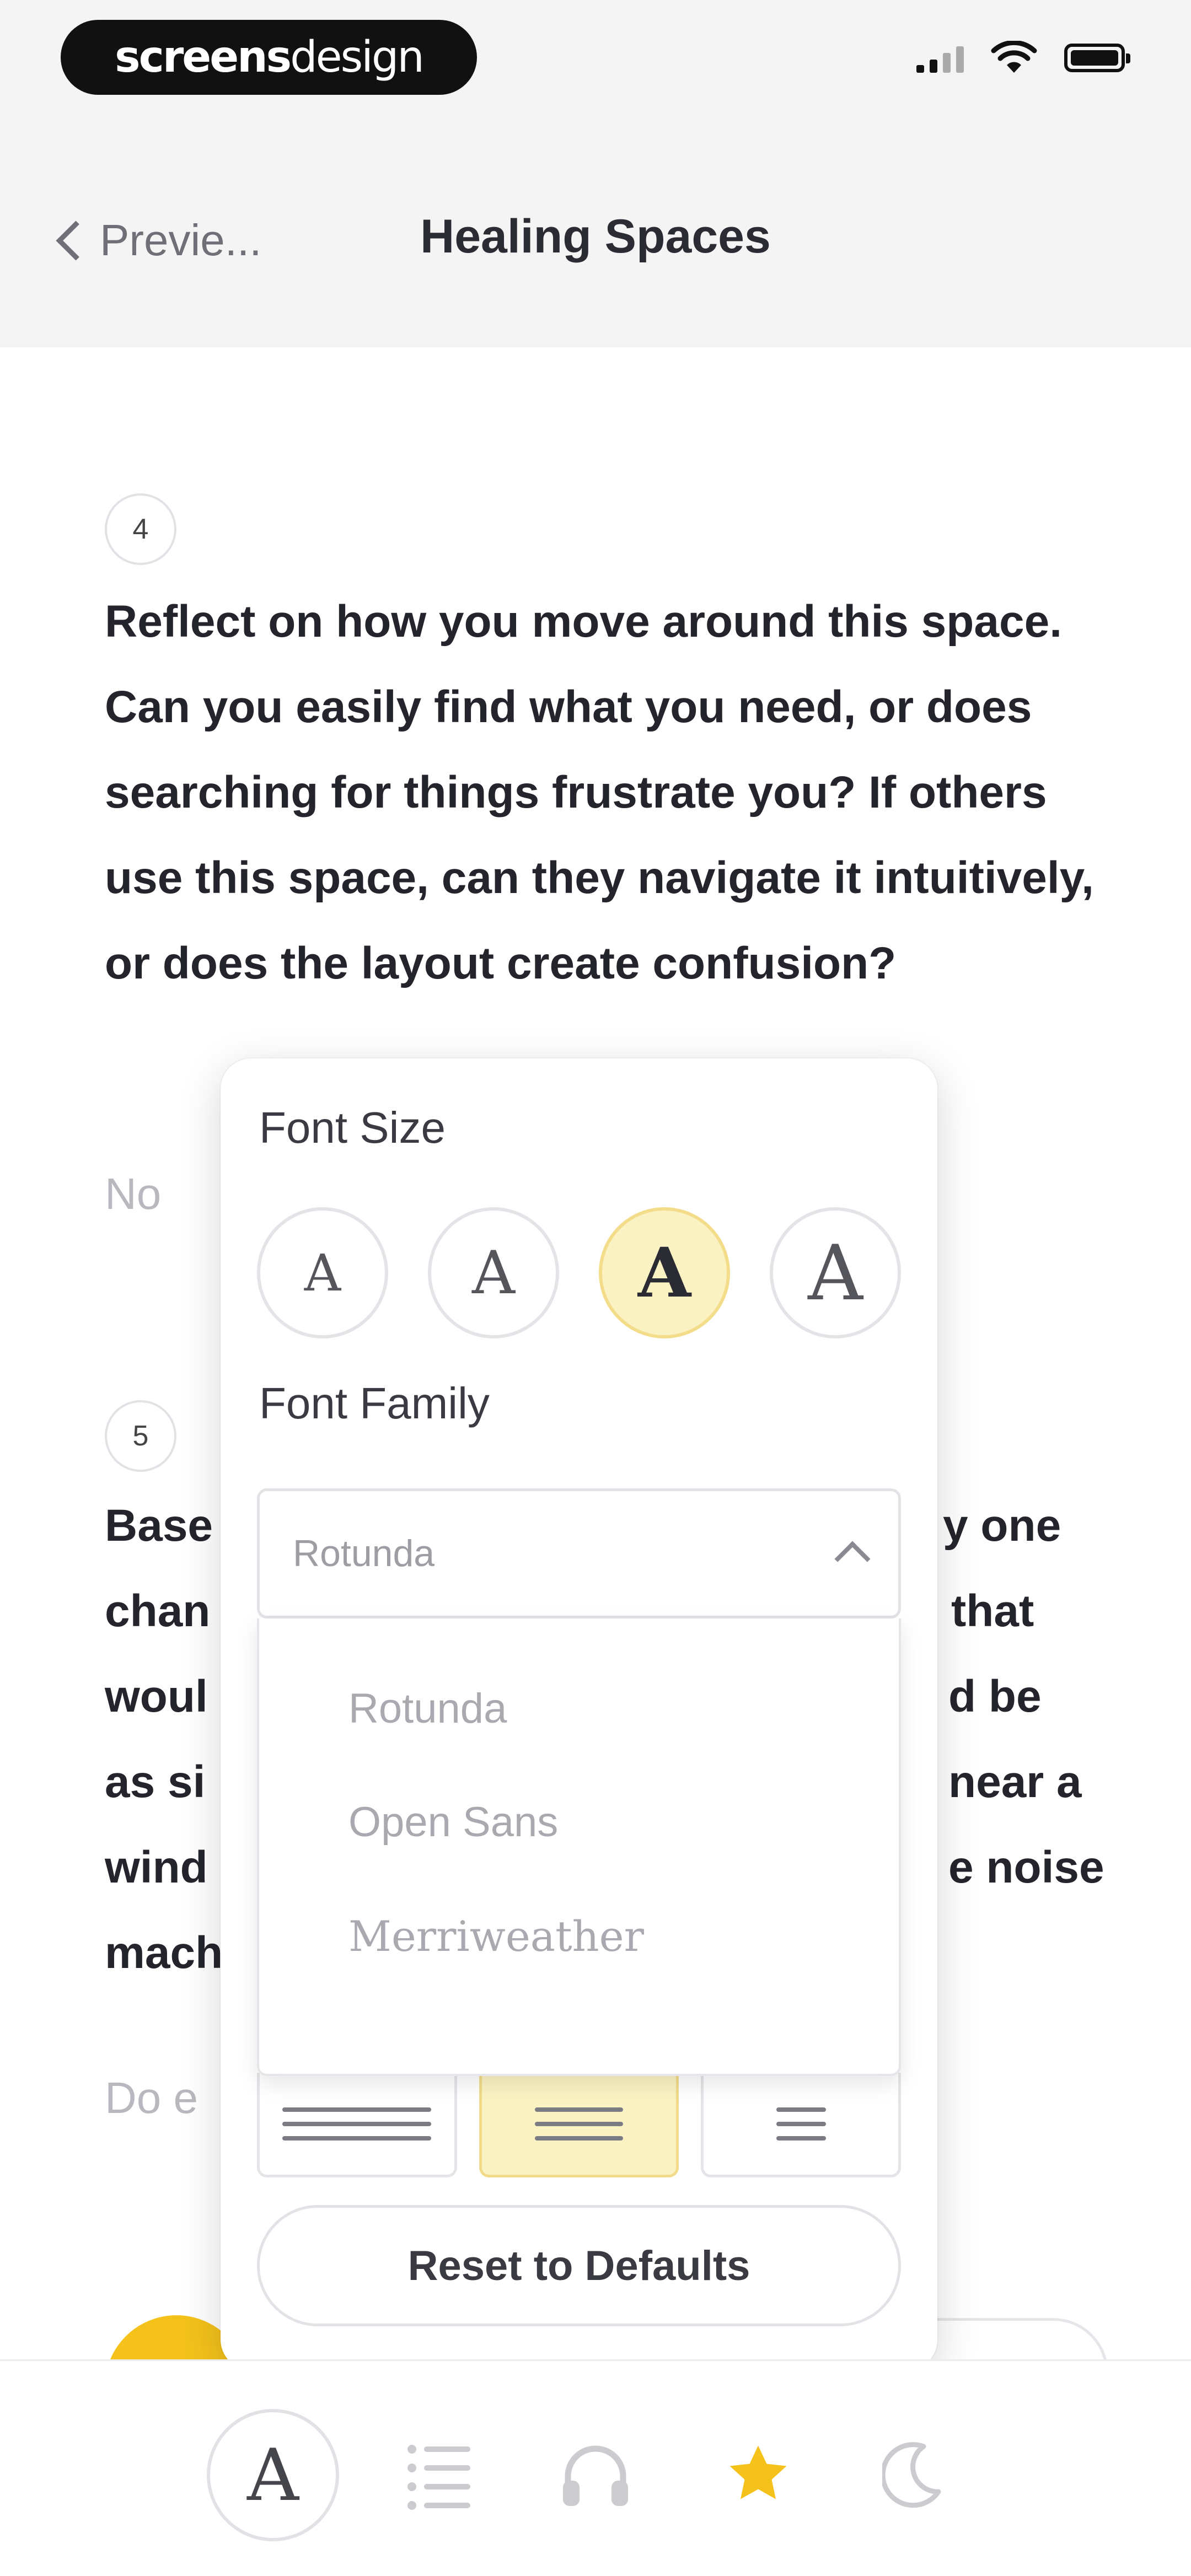  I want to click on status-icons, so click(1023, 58).